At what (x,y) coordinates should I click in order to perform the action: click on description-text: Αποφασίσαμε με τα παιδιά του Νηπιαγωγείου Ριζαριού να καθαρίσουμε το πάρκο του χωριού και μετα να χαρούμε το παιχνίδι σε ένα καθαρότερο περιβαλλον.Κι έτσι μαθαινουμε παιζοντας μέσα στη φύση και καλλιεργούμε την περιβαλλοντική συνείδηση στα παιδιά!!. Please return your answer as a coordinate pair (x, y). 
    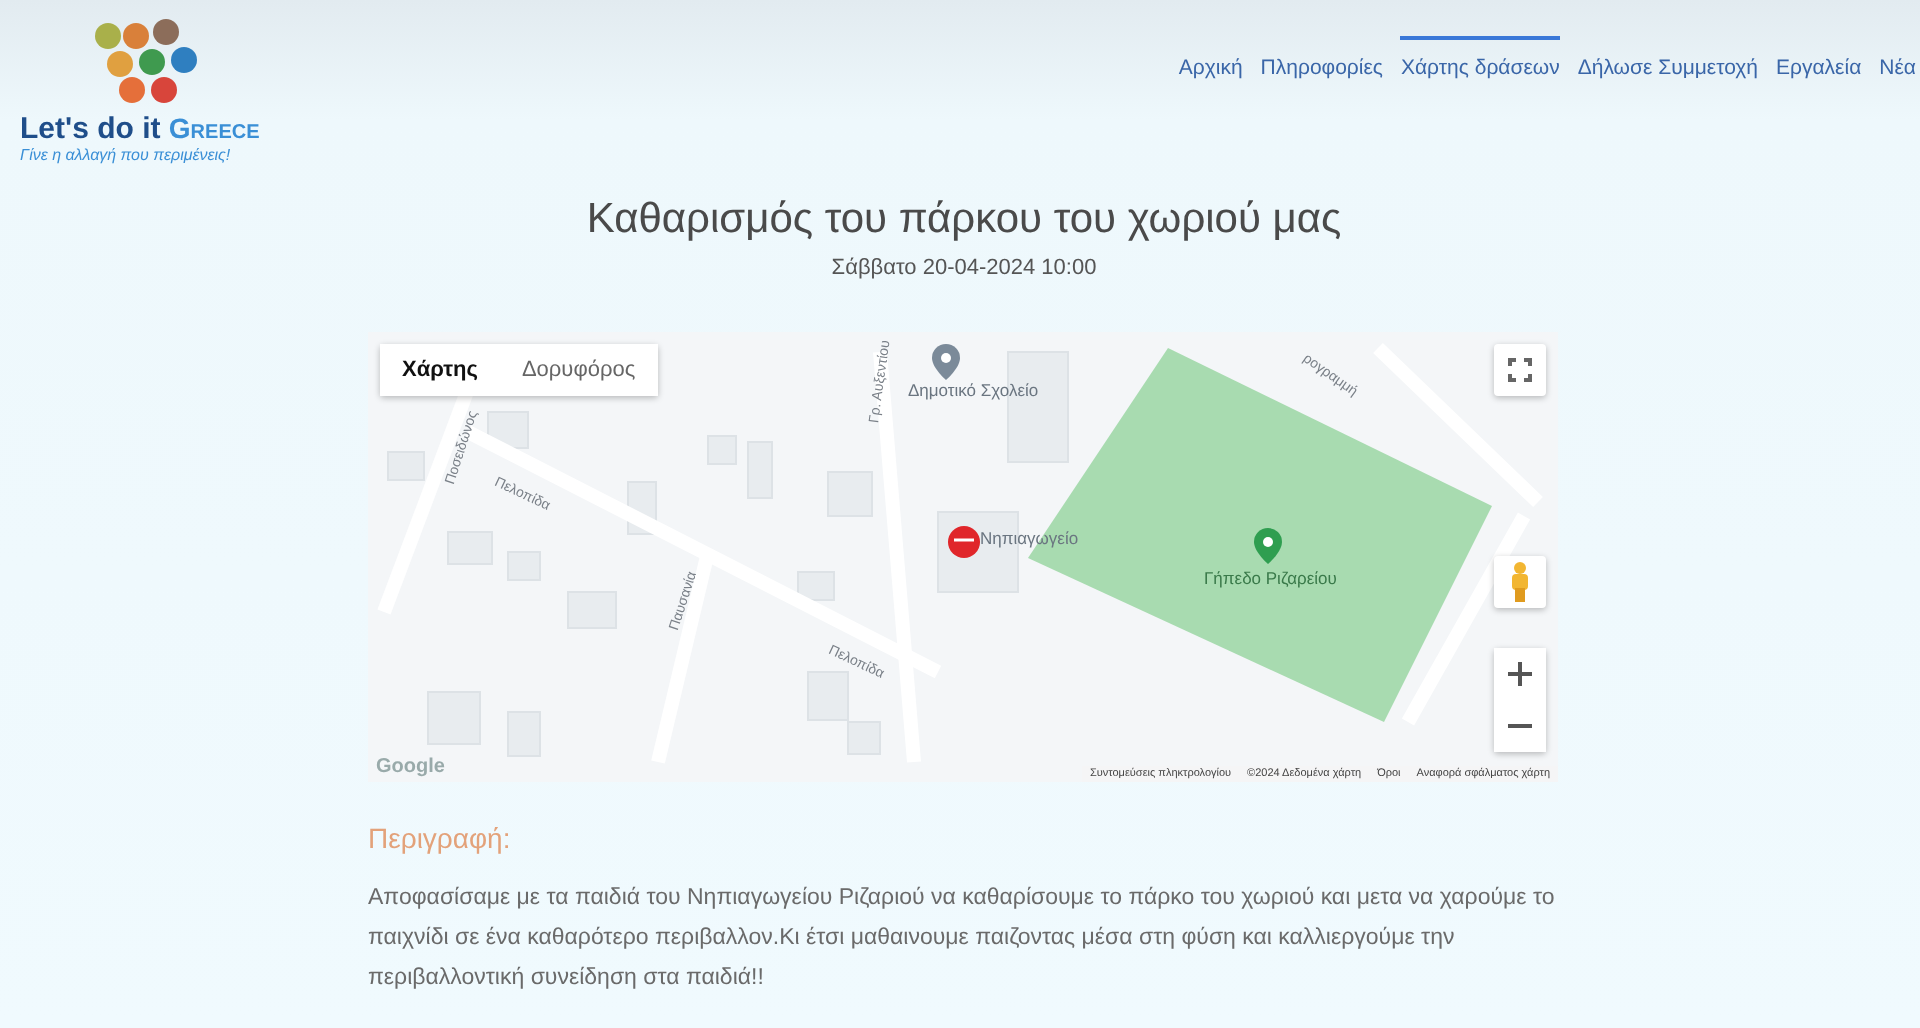
    Looking at the image, I should click on (962, 939).